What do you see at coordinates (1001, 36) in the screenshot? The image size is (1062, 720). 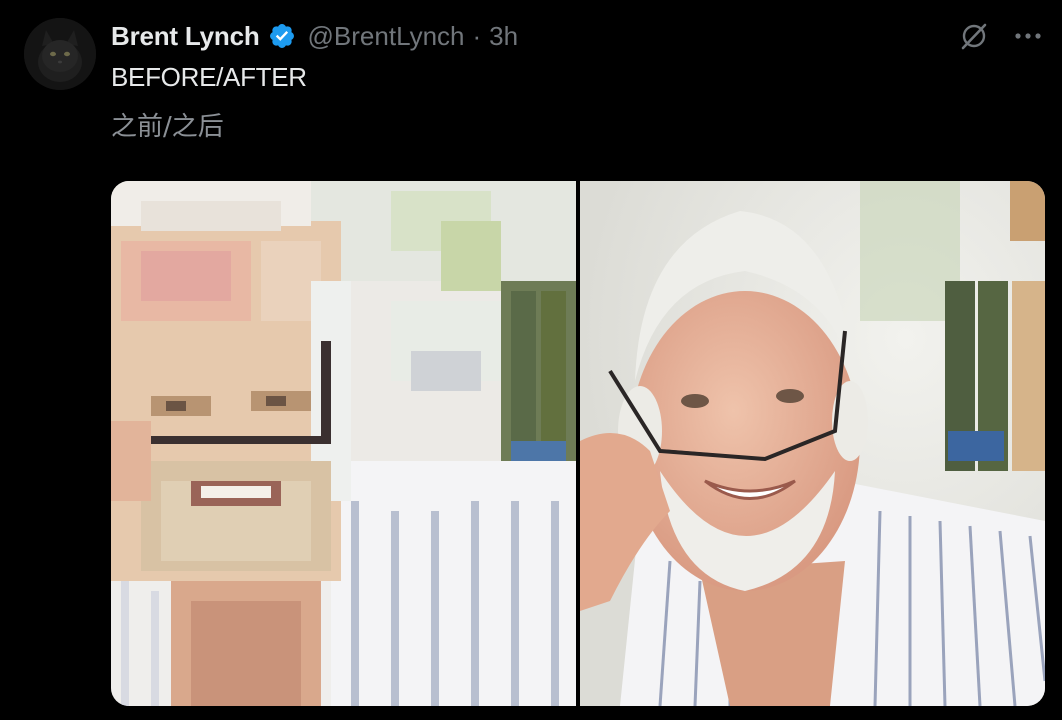 I see `tweet-top-actions` at bounding box center [1001, 36].